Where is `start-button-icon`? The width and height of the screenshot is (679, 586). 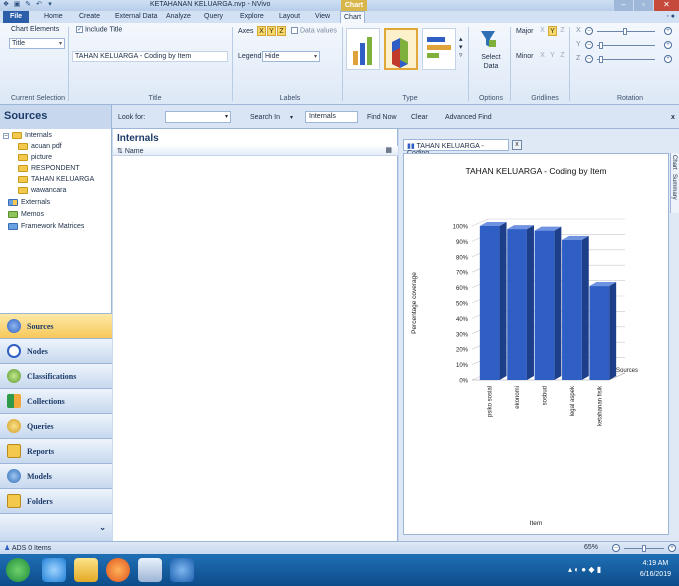
start-button-icon is located at coordinates (18, 570).